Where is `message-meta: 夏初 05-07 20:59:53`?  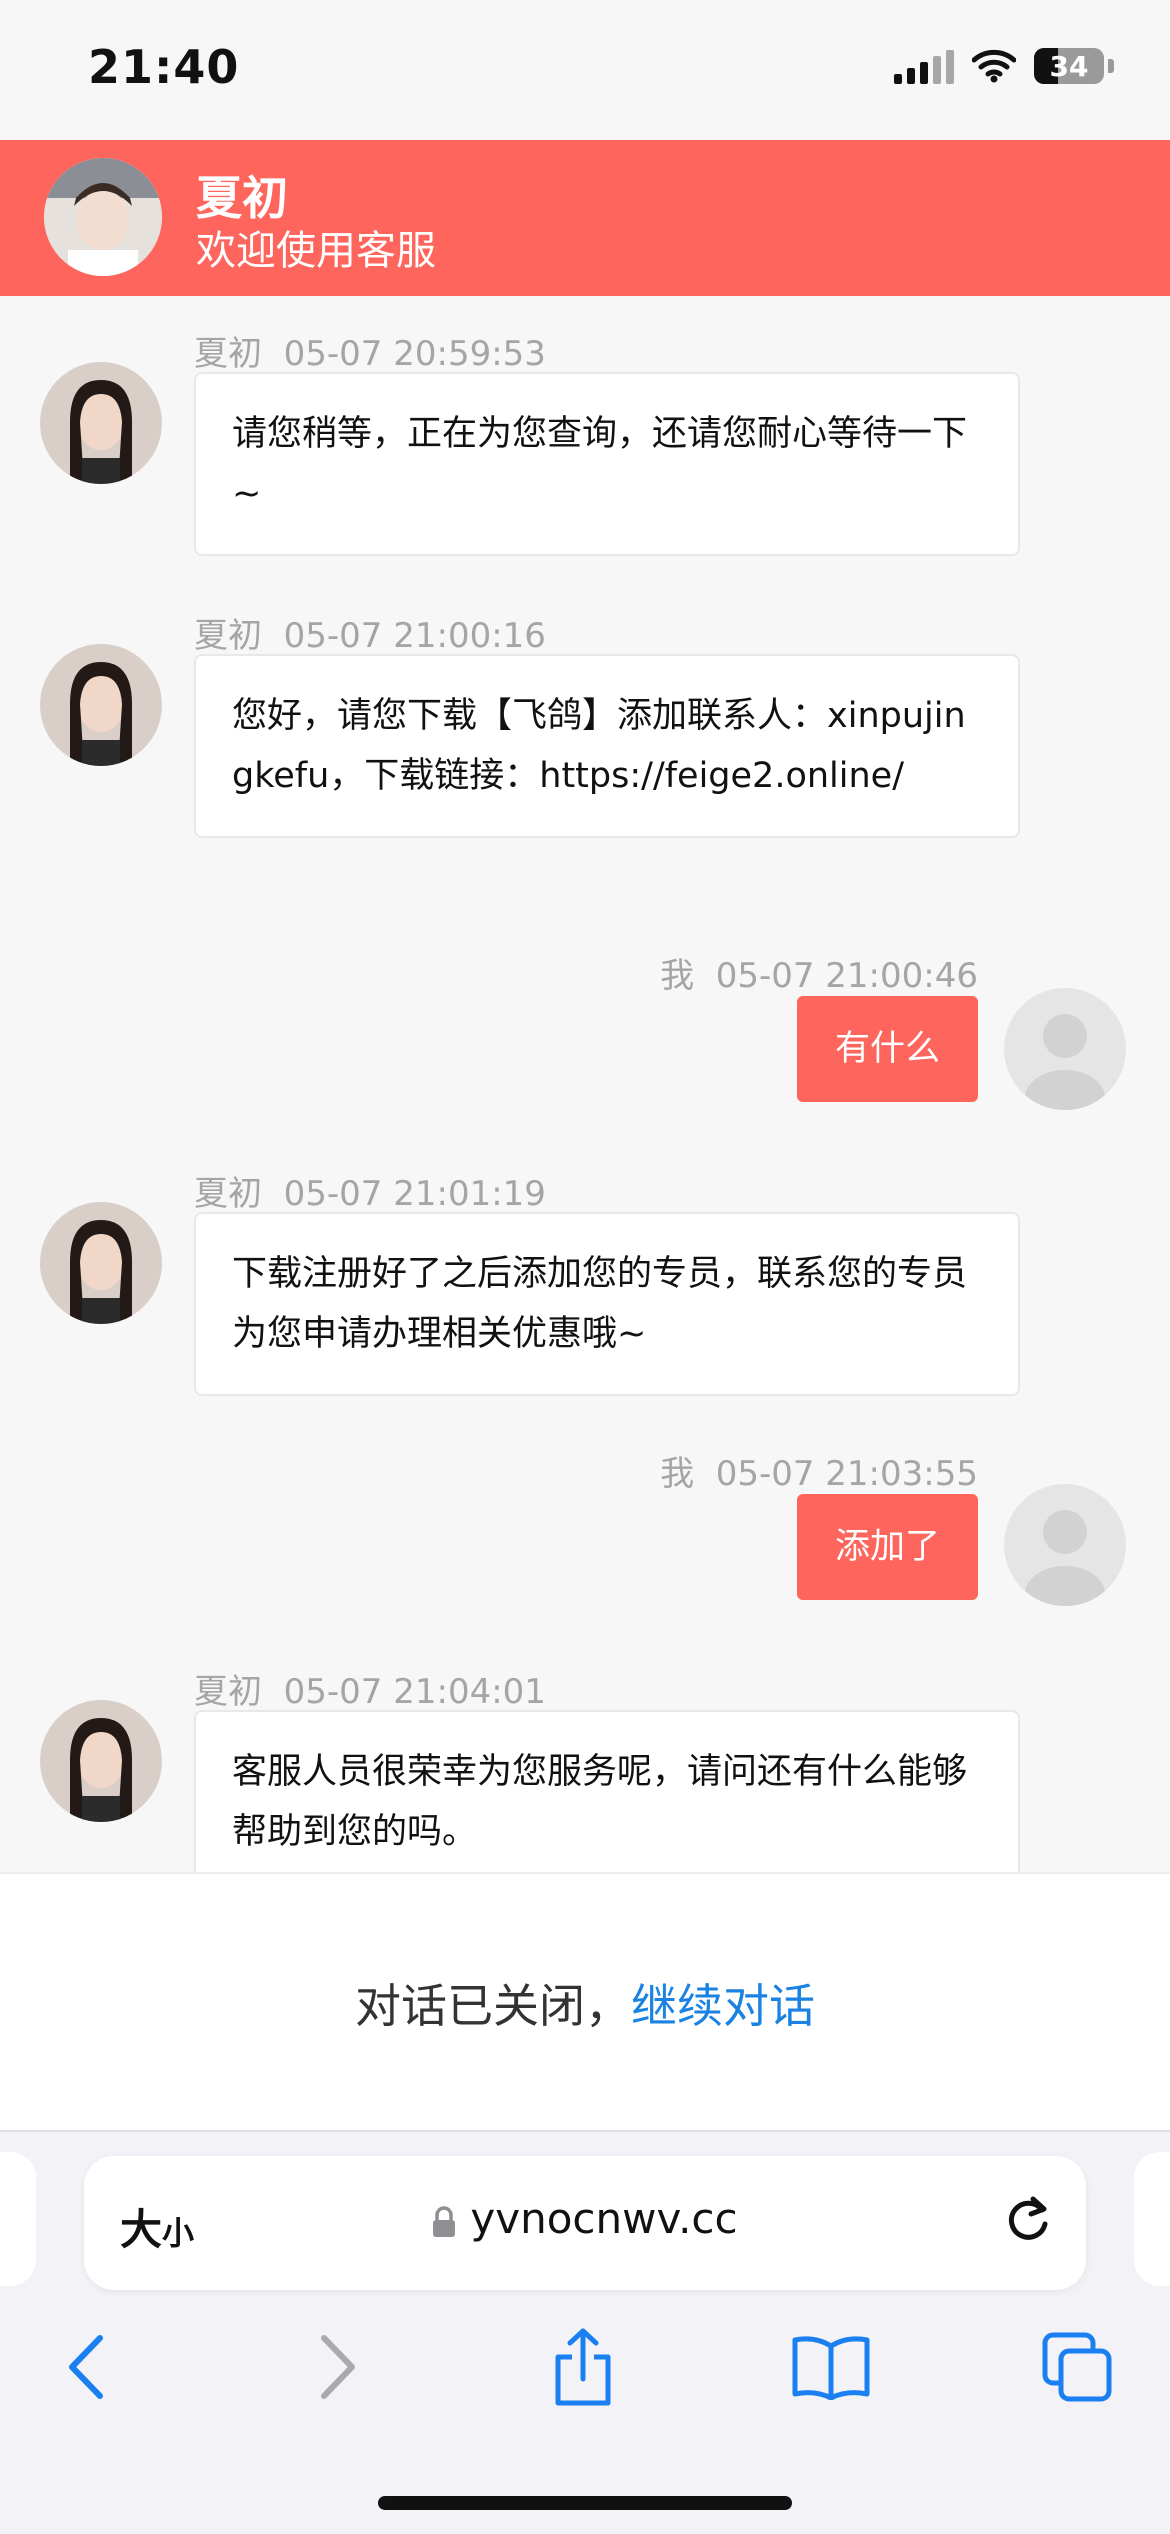 message-meta: 夏初 05-07 20:59:53 is located at coordinates (370, 354).